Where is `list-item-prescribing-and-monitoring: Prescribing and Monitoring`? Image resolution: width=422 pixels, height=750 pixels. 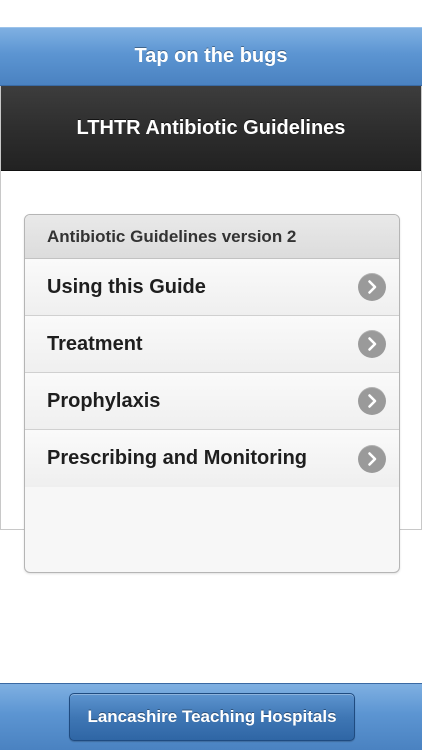
list-item-prescribing-and-monitoring: Prescribing and Monitoring is located at coordinates (212, 458).